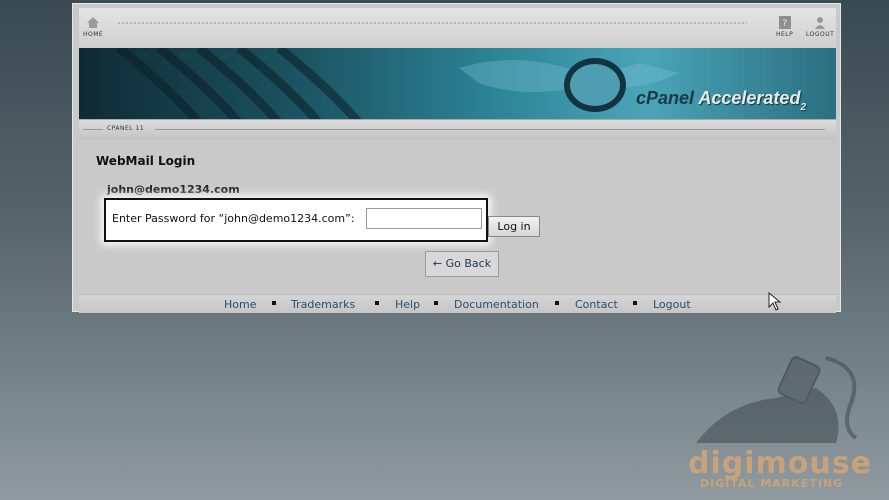 The height and width of the screenshot is (500, 889). I want to click on footer-link-contact: Contact, so click(596, 304).